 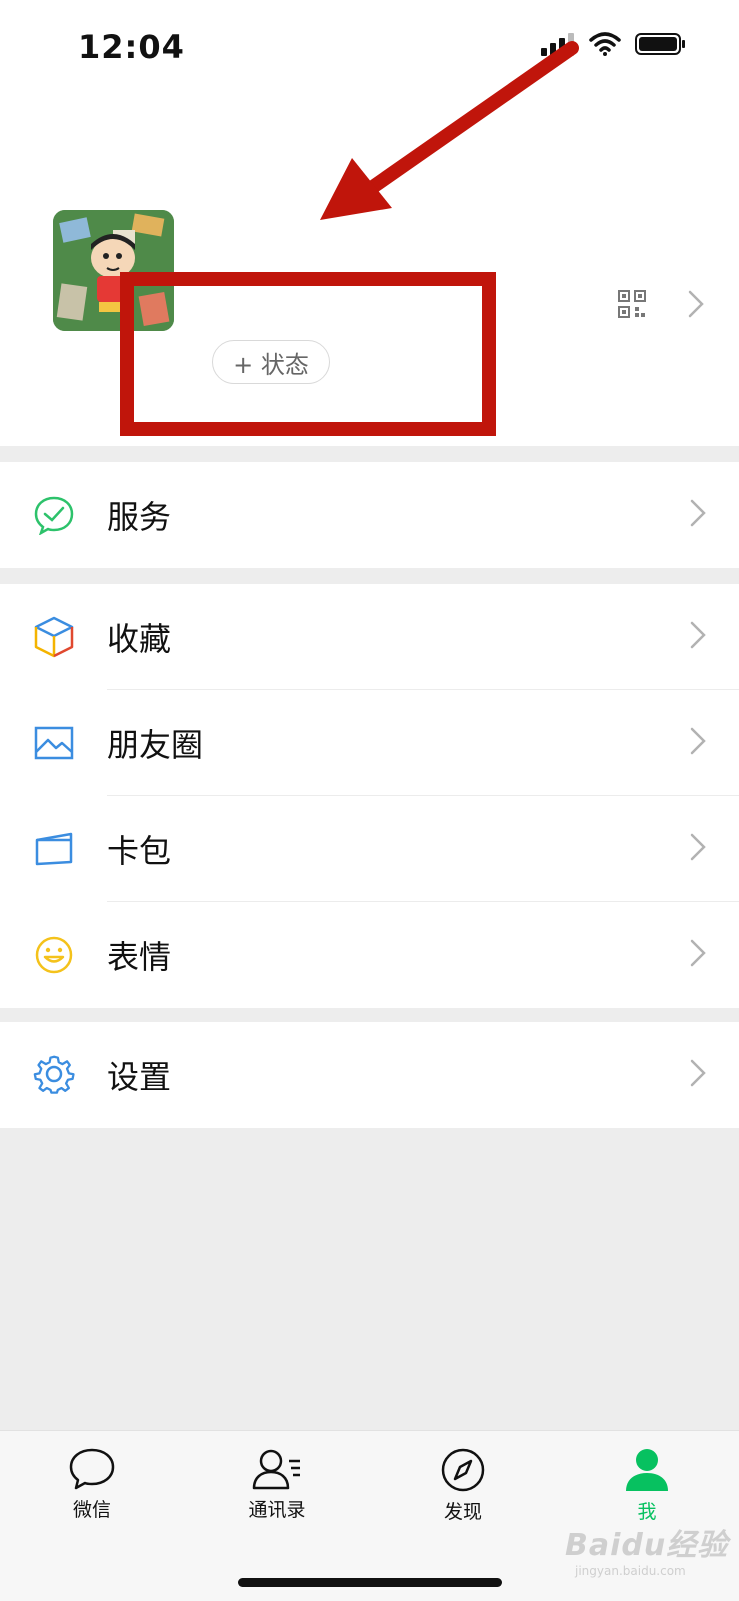 I want to click on tab-discover: 发现, so click(x=463, y=1485).